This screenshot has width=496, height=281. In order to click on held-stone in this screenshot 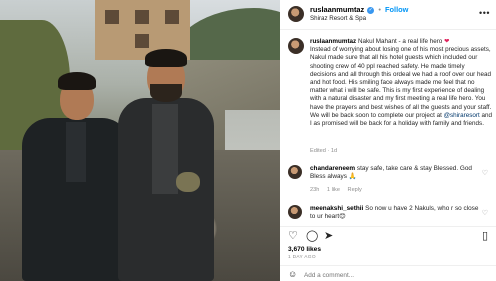, I will do `click(188, 182)`.